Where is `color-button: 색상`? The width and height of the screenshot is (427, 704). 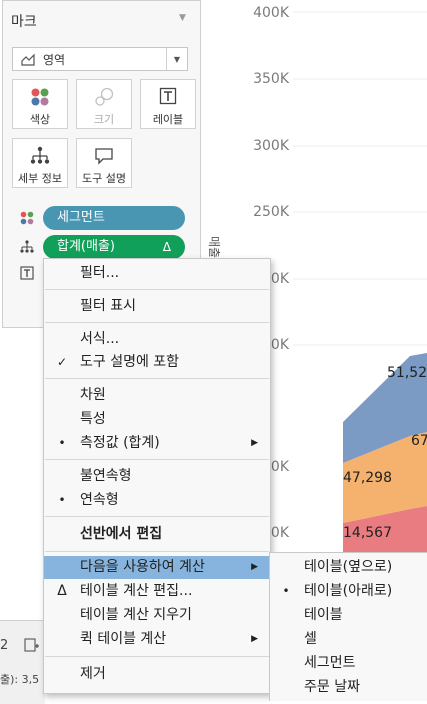 color-button: 색상 is located at coordinates (40, 104).